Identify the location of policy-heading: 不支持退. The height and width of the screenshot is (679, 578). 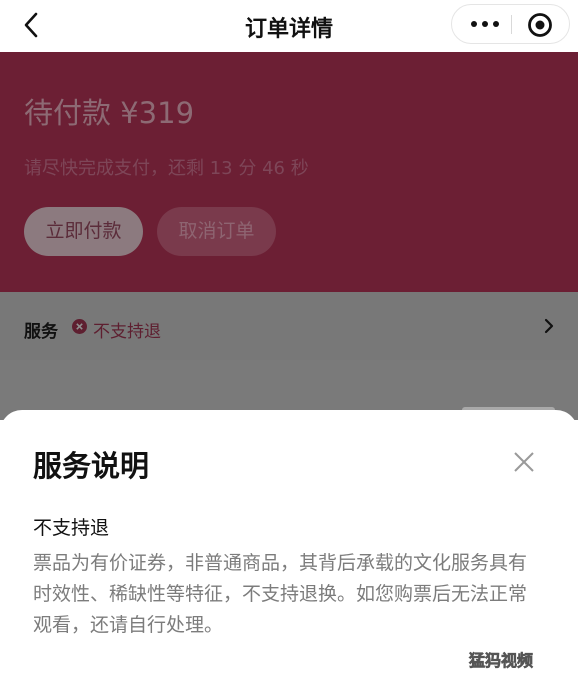
(71, 528).